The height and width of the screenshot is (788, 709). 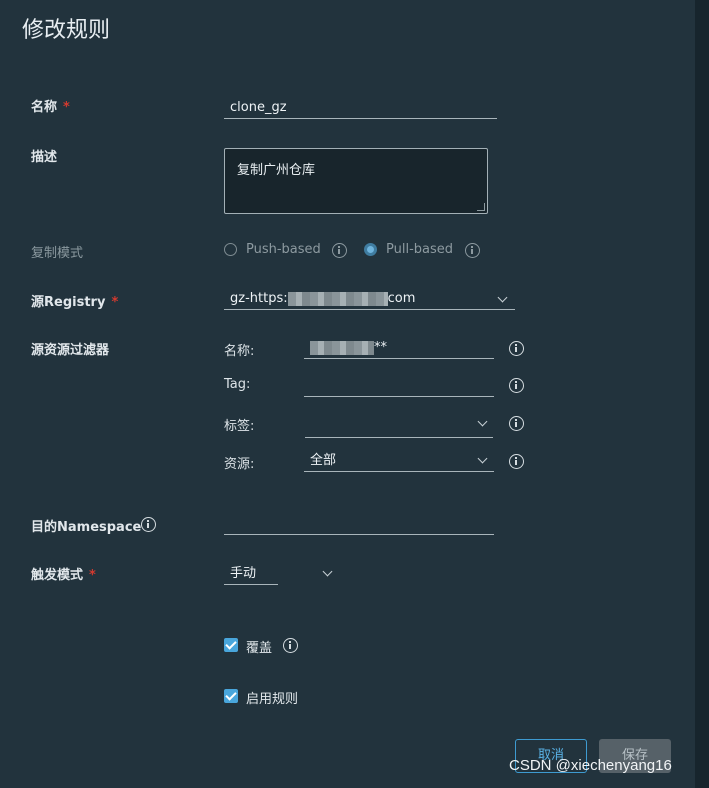 What do you see at coordinates (702, 394) in the screenshot?
I see `background-strip` at bounding box center [702, 394].